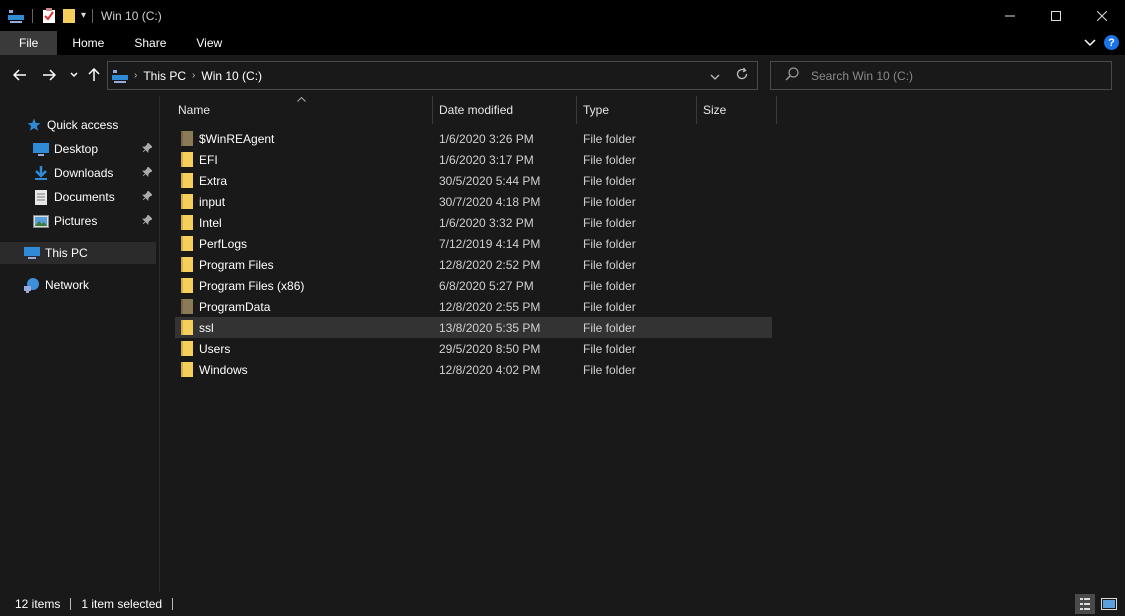 Image resolution: width=1125 pixels, height=616 pixels. I want to click on tab-share: Share, so click(150, 43).